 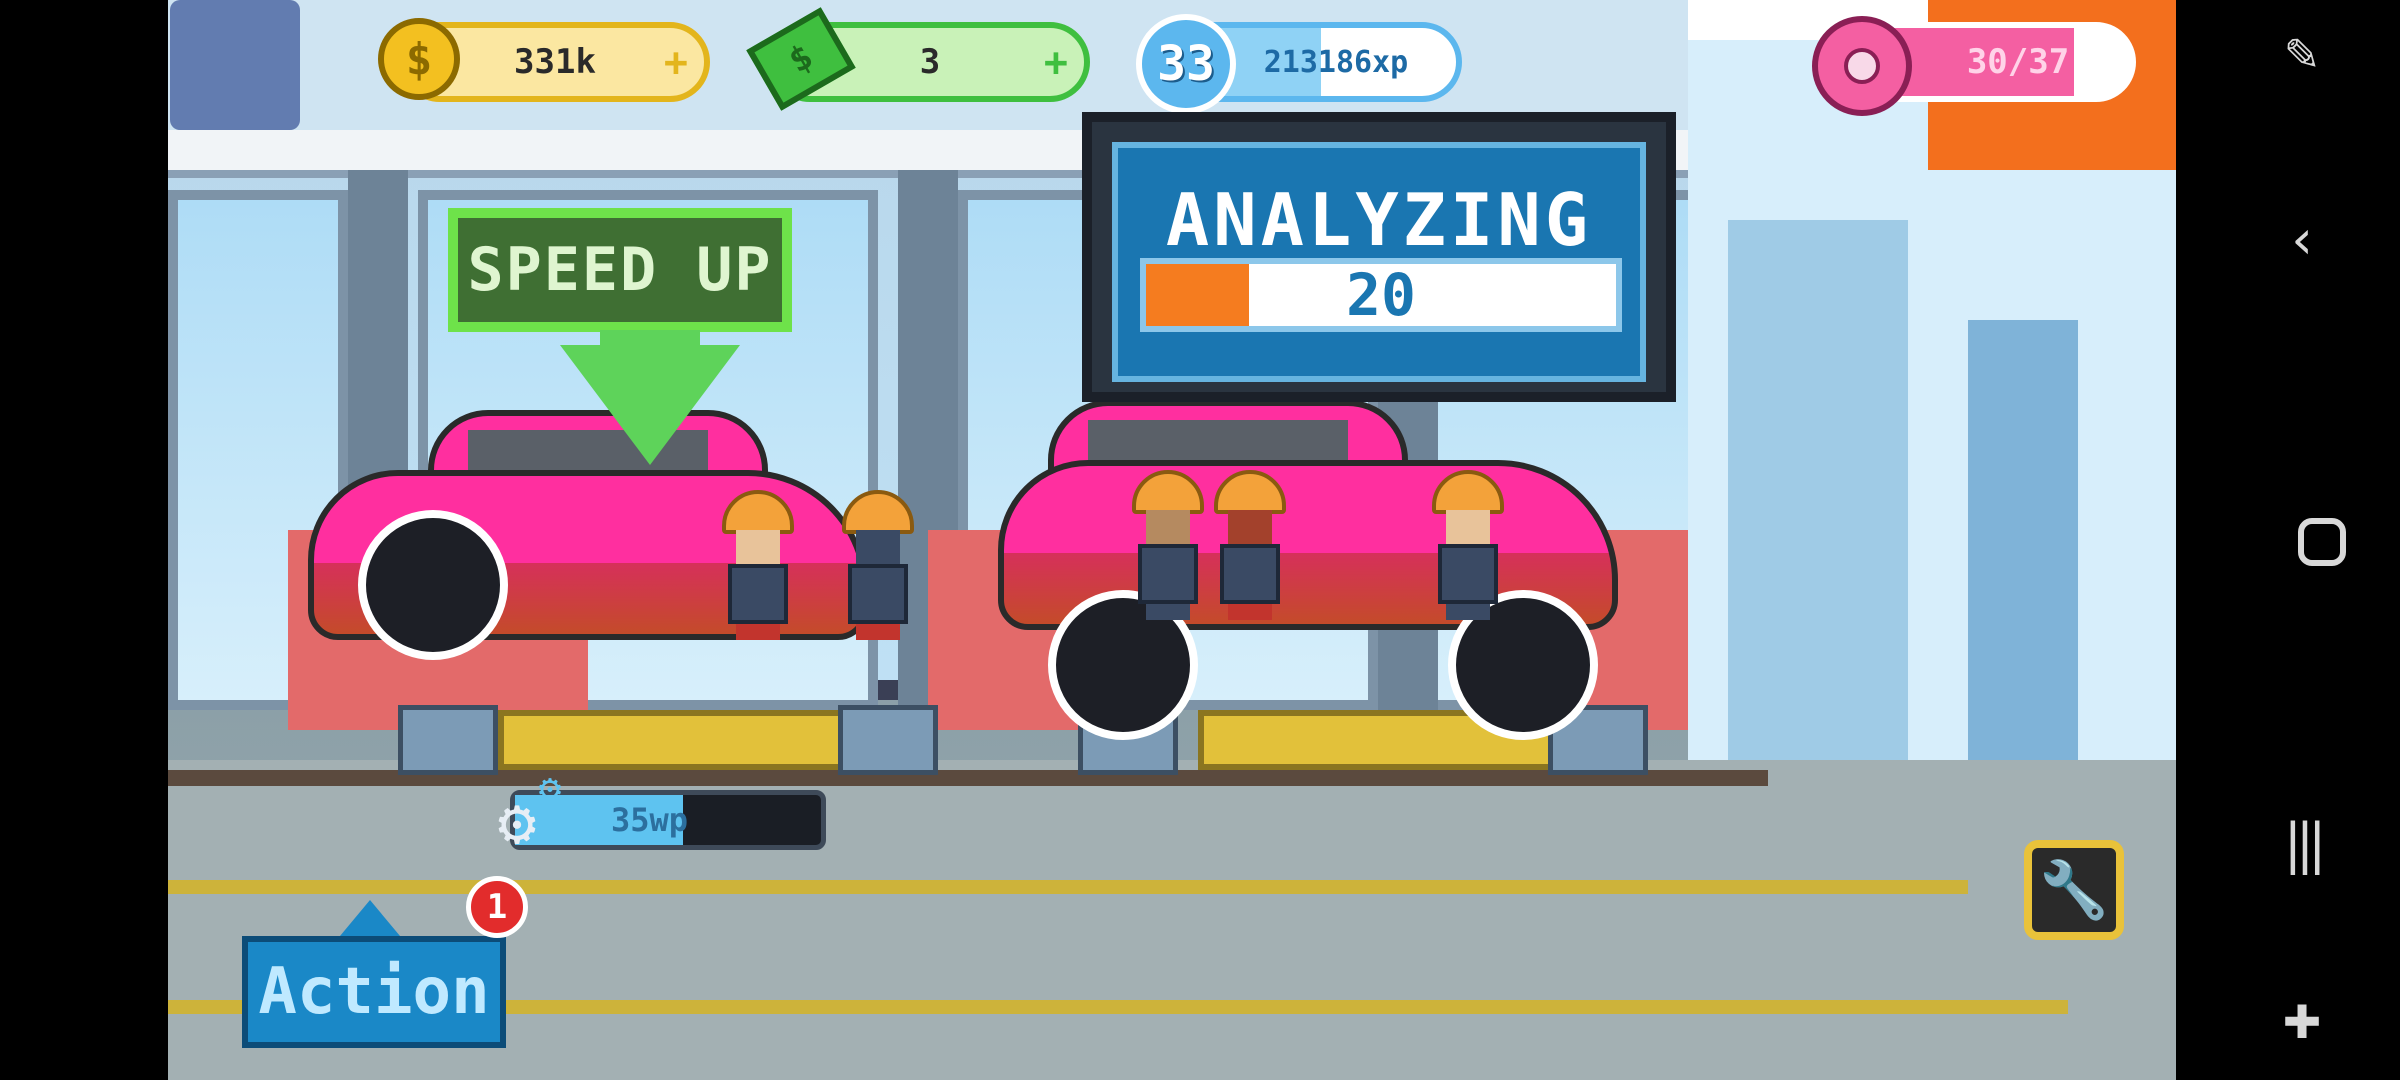 I want to click on analyzing-value: 20, so click(x=1381, y=295).